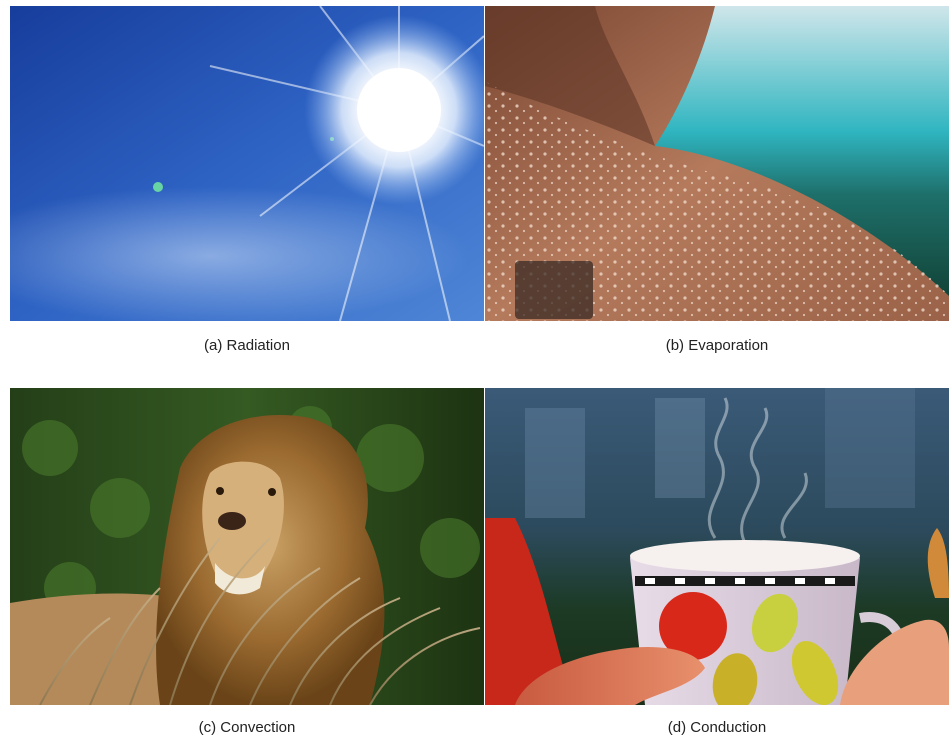 The image size is (949, 738). Describe the element at coordinates (247, 345) in the screenshot. I see `caption-radiation: (a) Radiation` at that location.